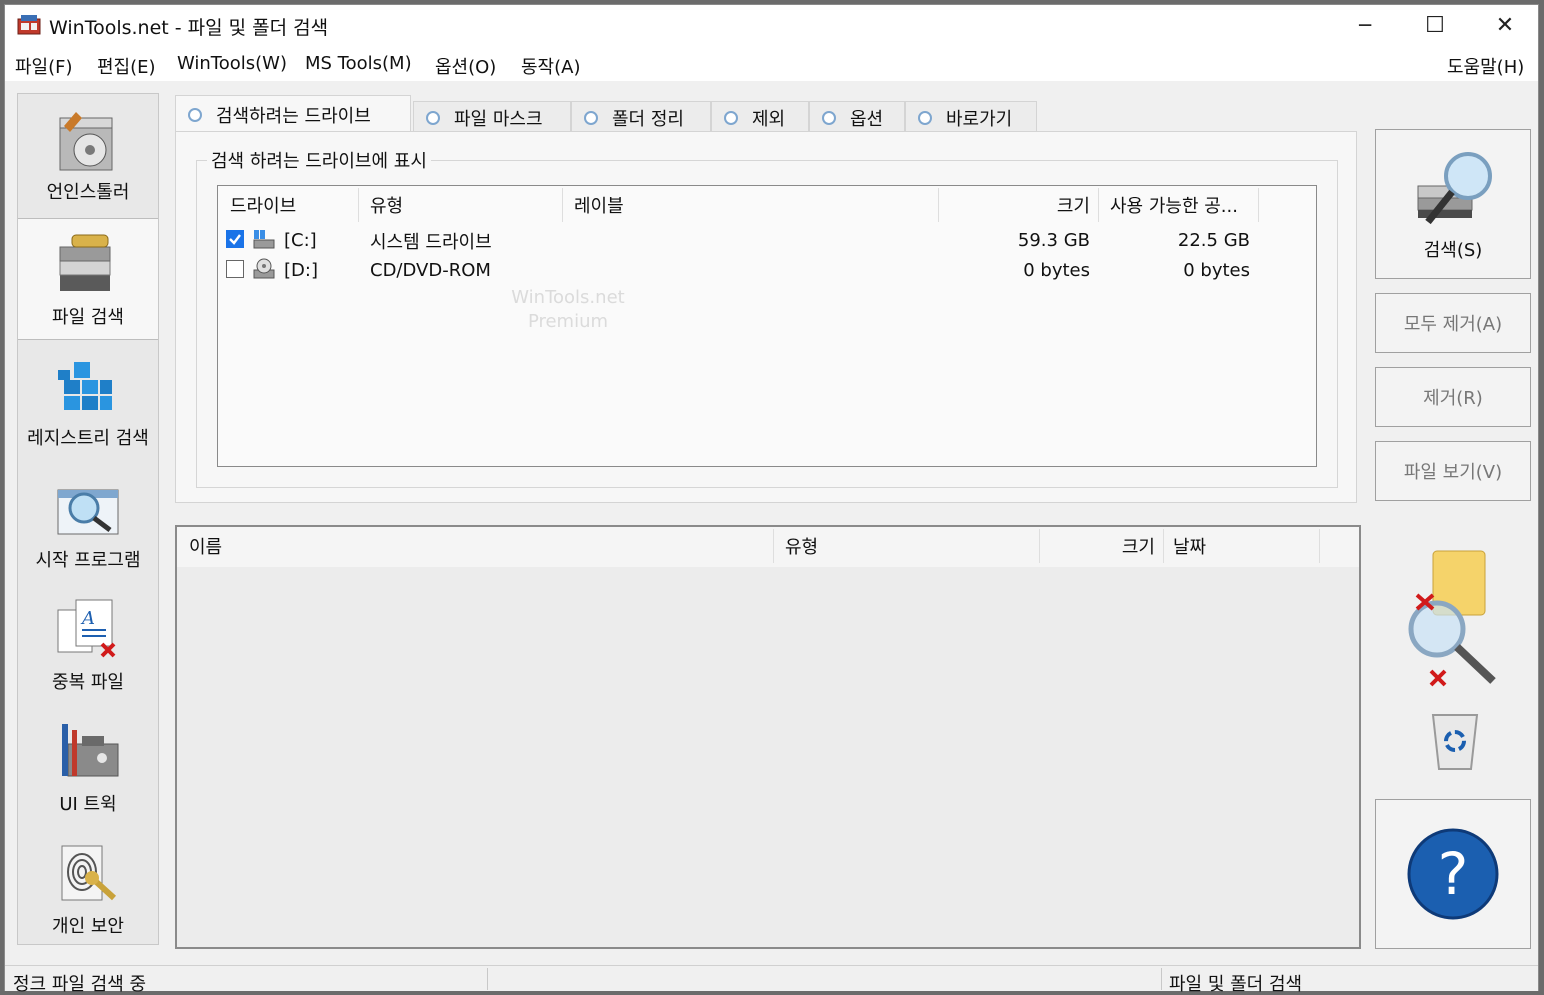 The width and height of the screenshot is (1544, 995). I want to click on help-icon: ?, so click(1453, 874).